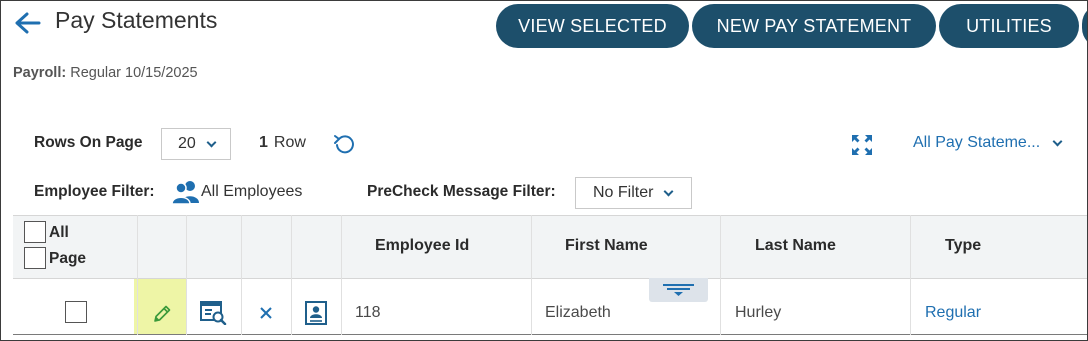 This screenshot has width=1088, height=341. What do you see at coordinates (214, 313) in the screenshot?
I see `view-details-icon` at bounding box center [214, 313].